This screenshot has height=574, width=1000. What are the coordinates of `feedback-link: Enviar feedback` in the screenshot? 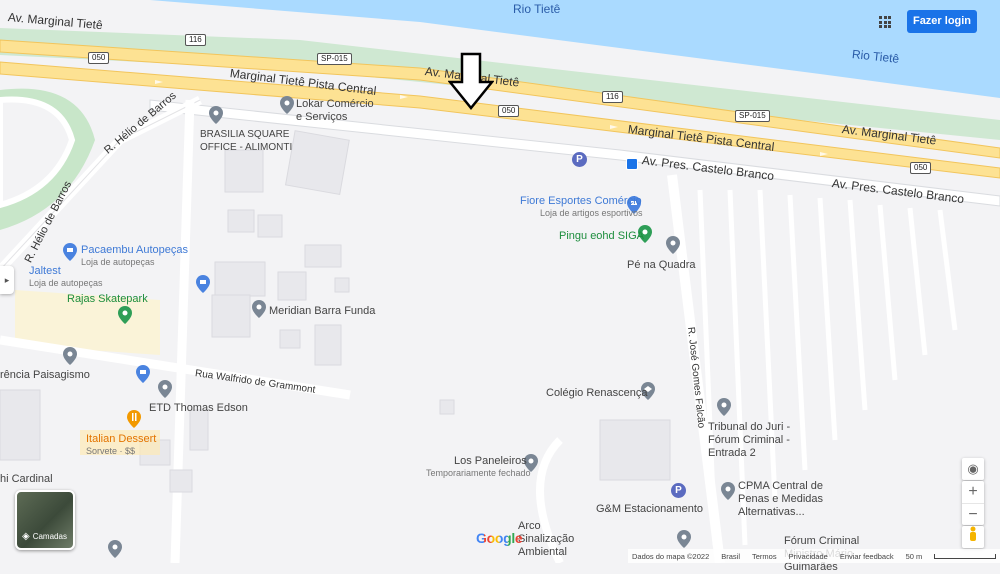 It's located at (867, 556).